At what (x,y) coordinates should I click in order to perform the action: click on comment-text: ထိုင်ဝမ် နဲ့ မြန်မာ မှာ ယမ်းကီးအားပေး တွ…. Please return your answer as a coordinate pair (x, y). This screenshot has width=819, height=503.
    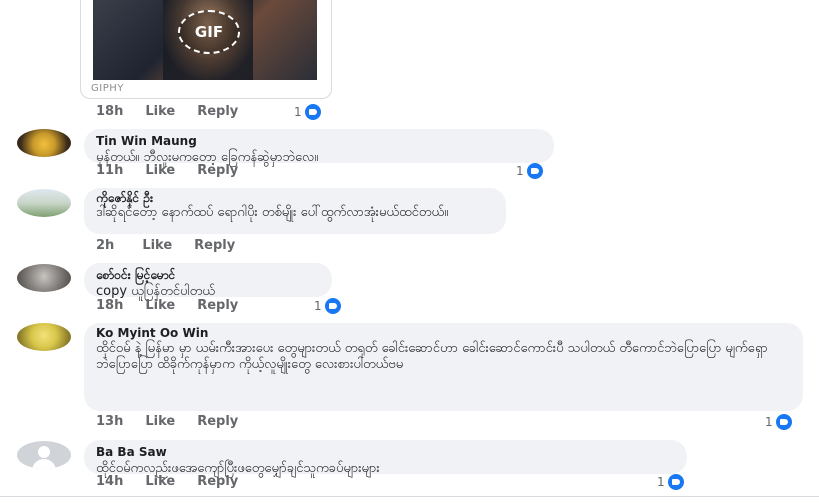
    Looking at the image, I should click on (432, 356).